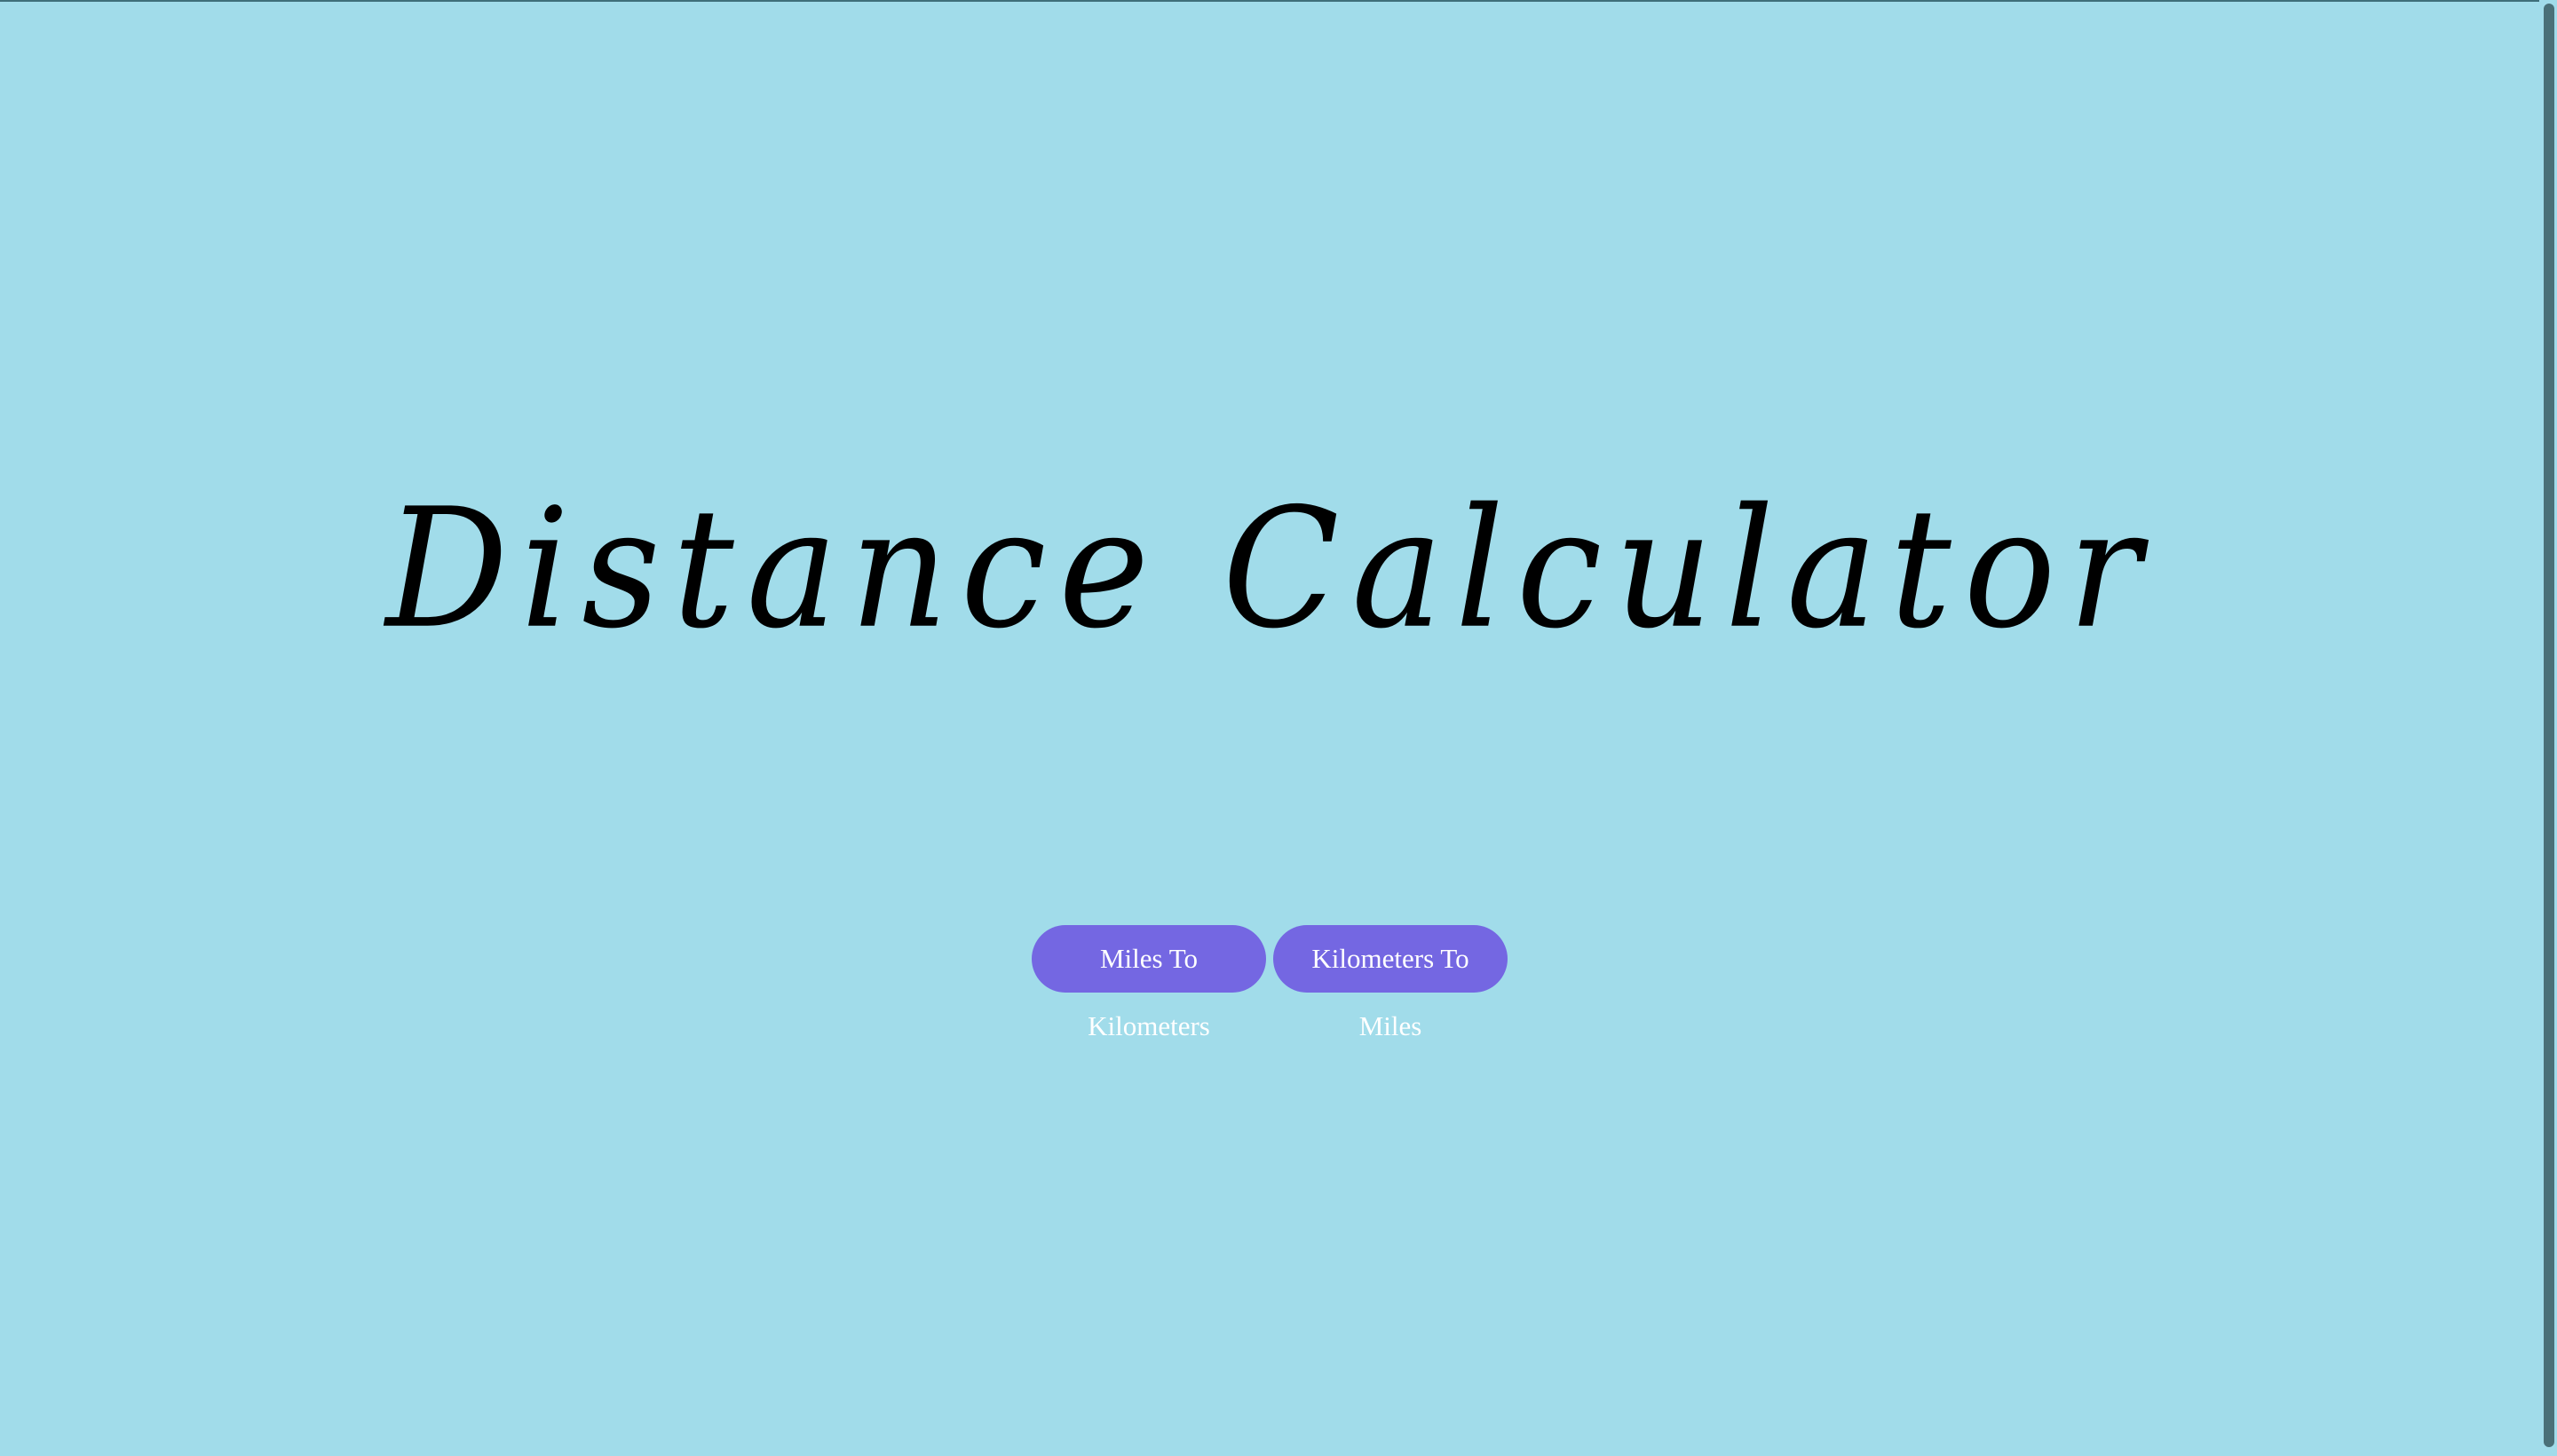  I want to click on kilometers-to-miles-button: Kilometers To Miles, so click(1390, 983).